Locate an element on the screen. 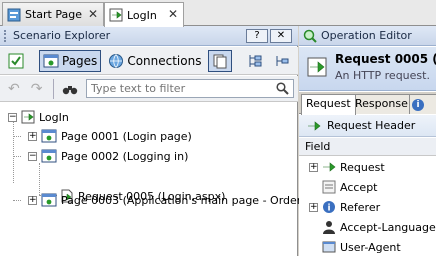 The height and width of the screenshot is (256, 436). copy-pages-icon is located at coordinates (220, 61).